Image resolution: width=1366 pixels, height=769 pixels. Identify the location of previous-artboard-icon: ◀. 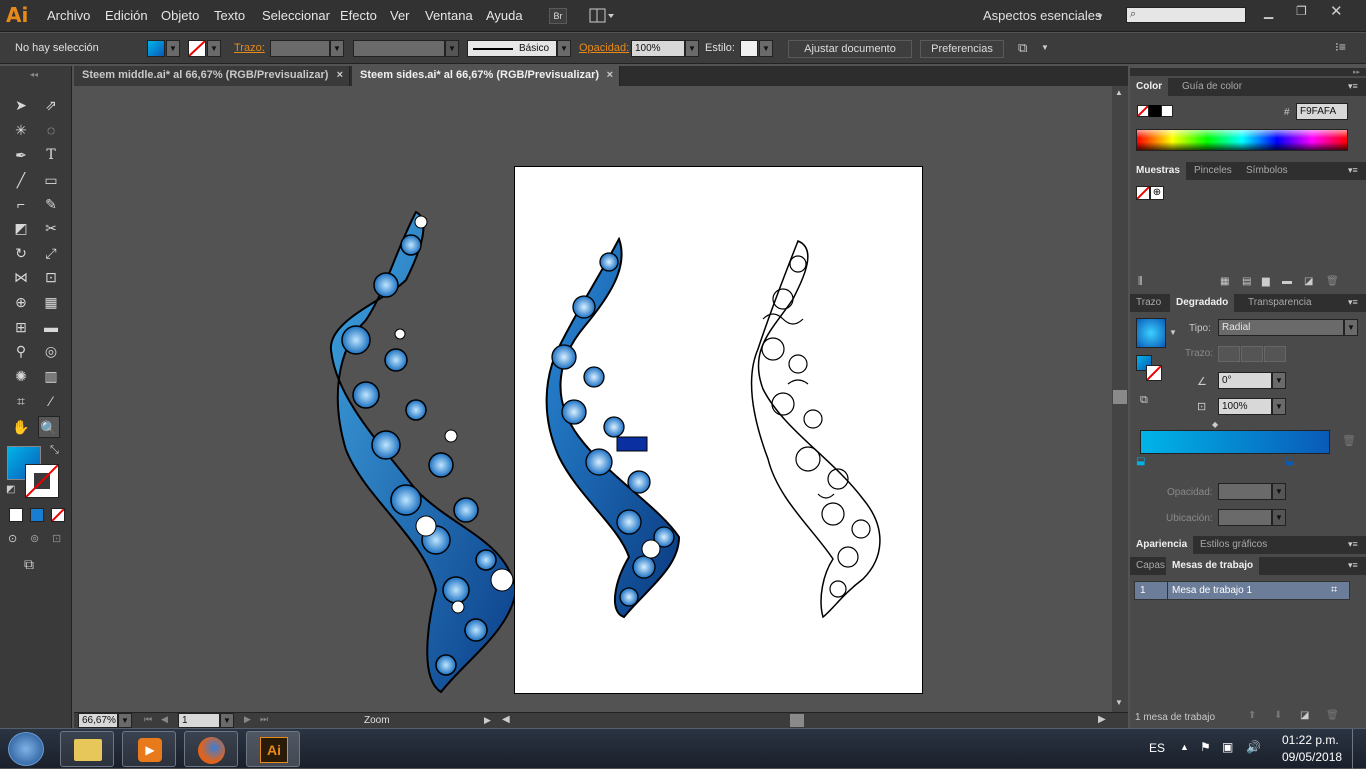
(164, 719).